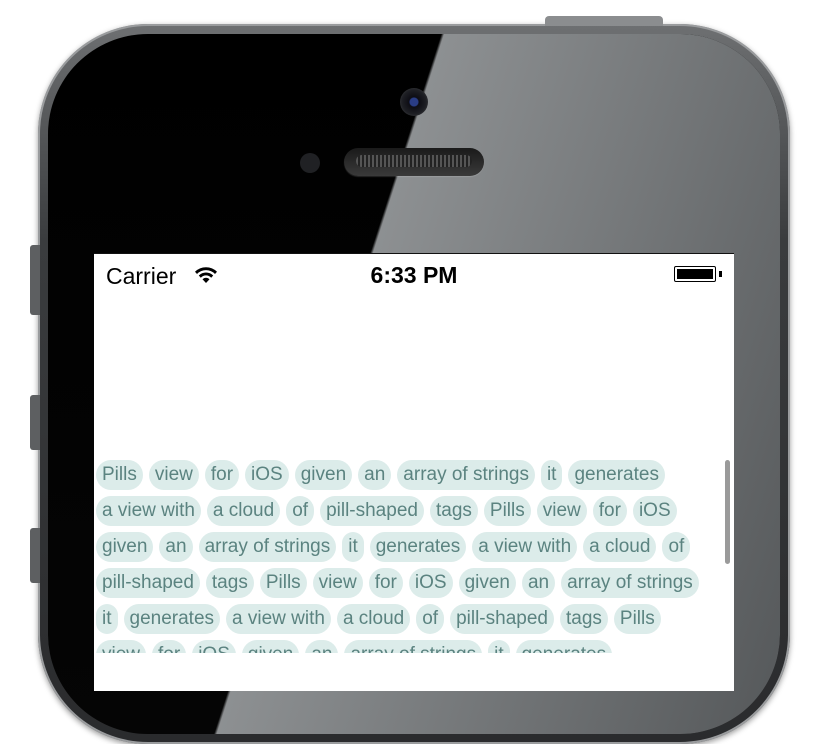 The image size is (828, 744). I want to click on front-camera, so click(414, 102).